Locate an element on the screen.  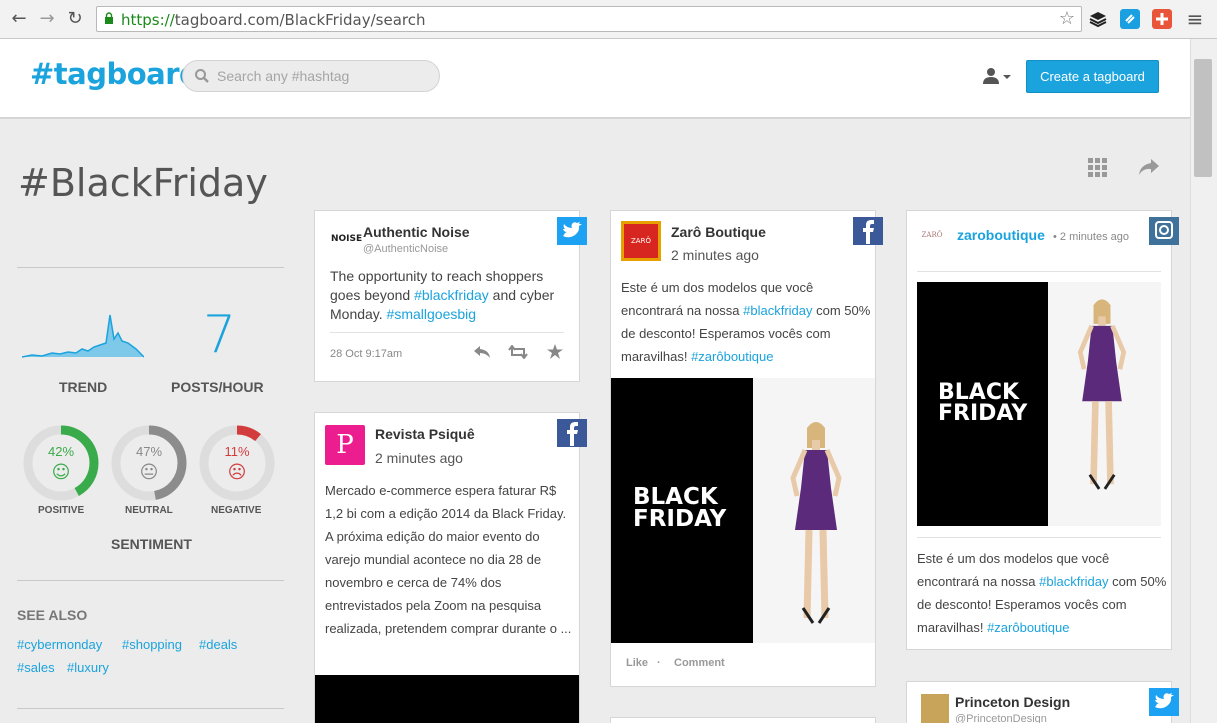
user-menu-icon is located at coordinates (997, 77).